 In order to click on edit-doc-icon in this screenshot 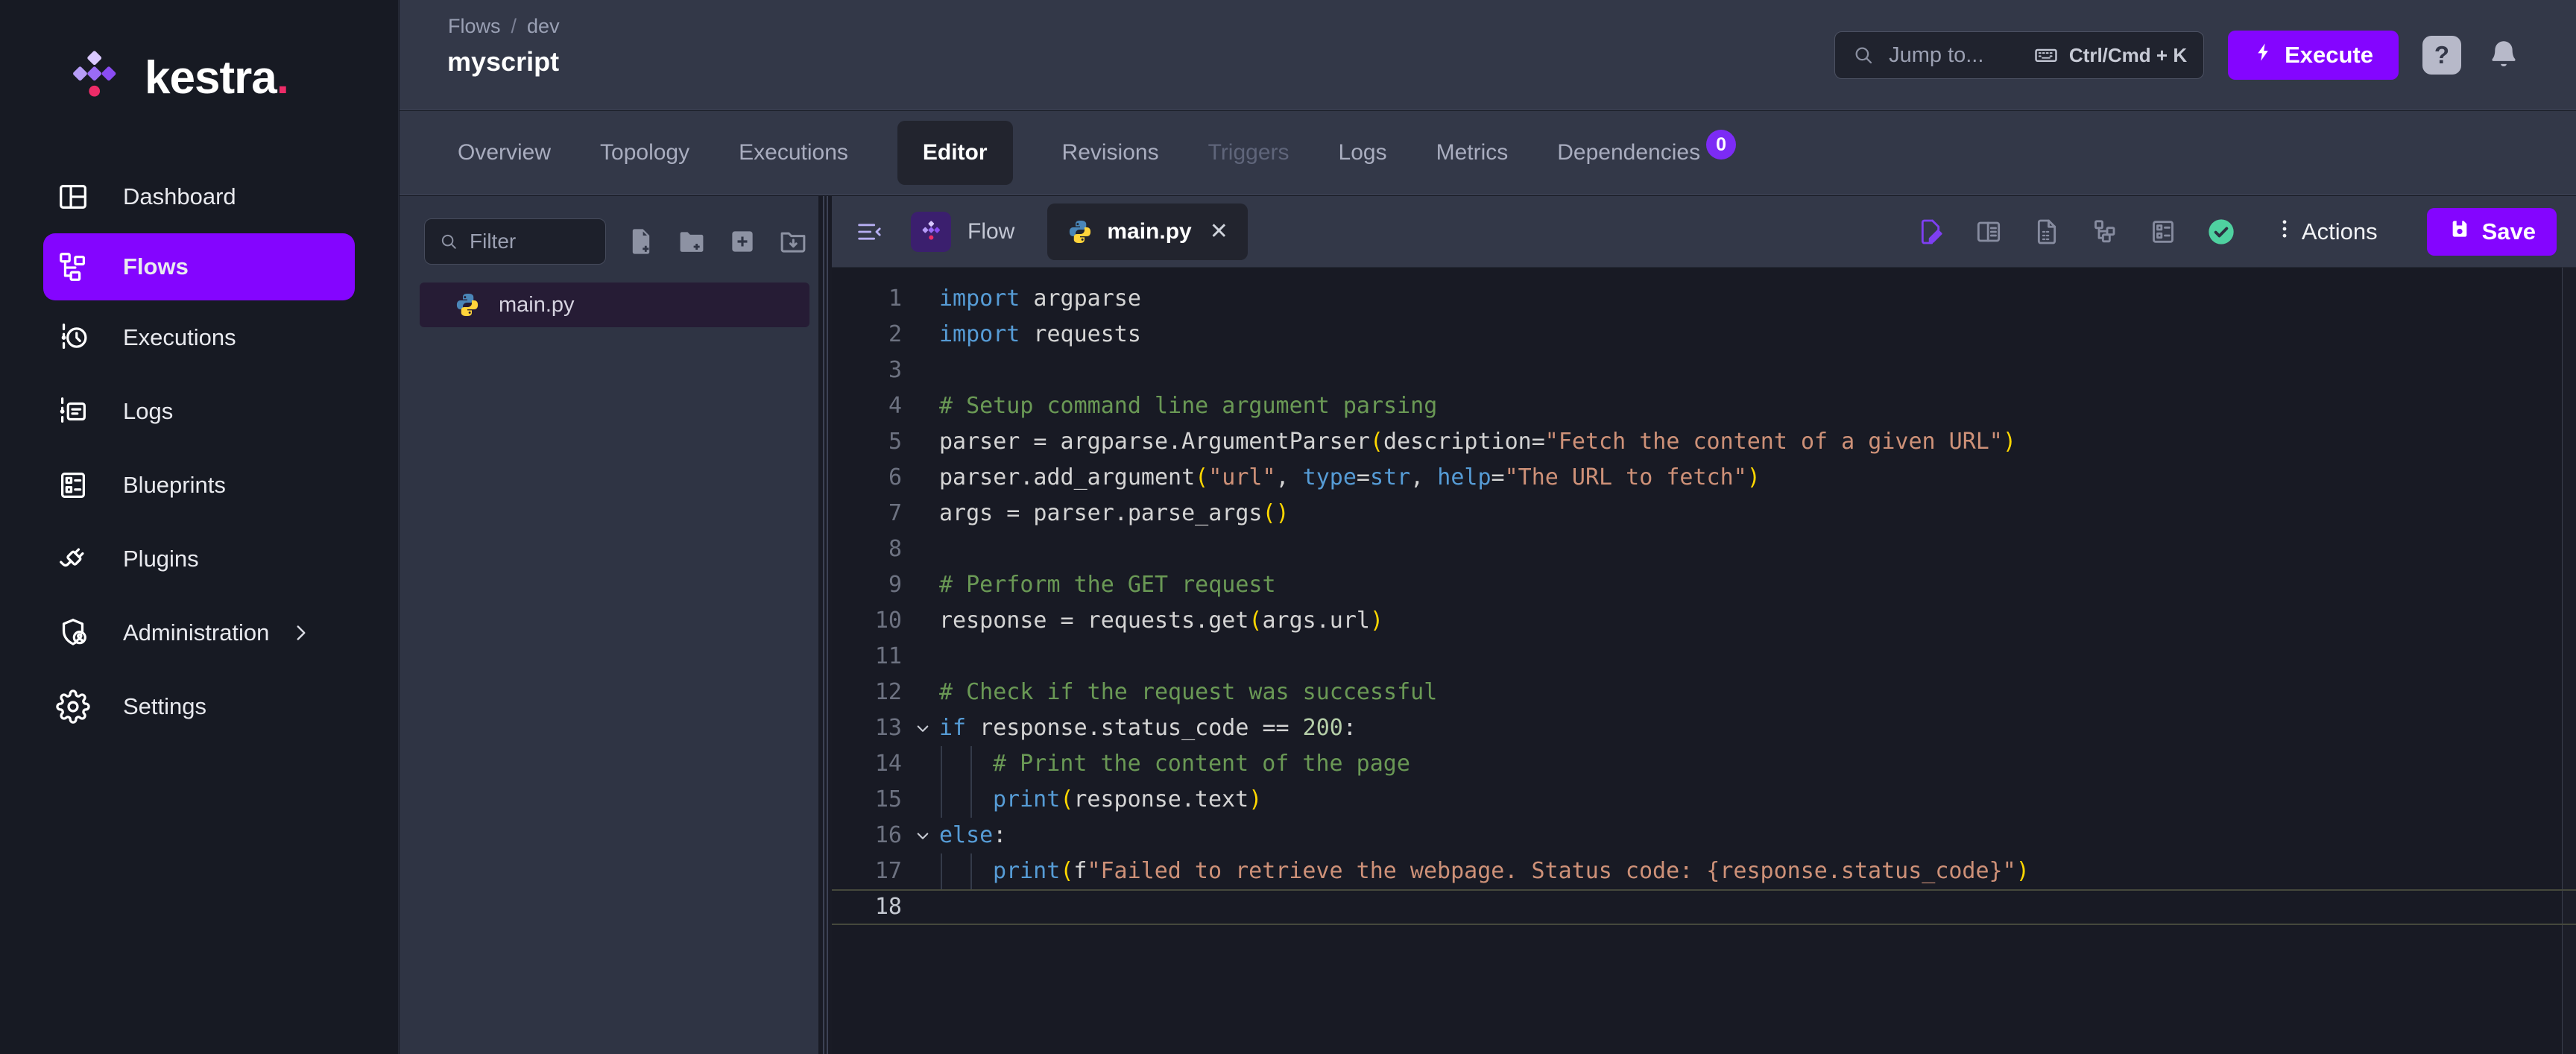, I will do `click(1930, 232)`.